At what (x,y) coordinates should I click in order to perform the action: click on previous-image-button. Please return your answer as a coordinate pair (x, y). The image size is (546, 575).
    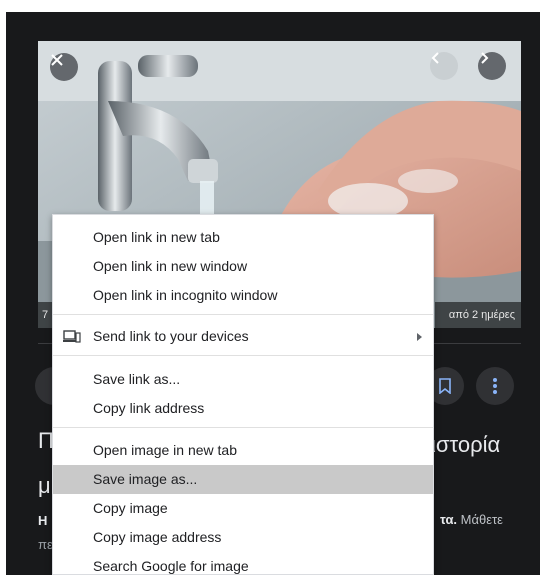
    Looking at the image, I should click on (444, 66).